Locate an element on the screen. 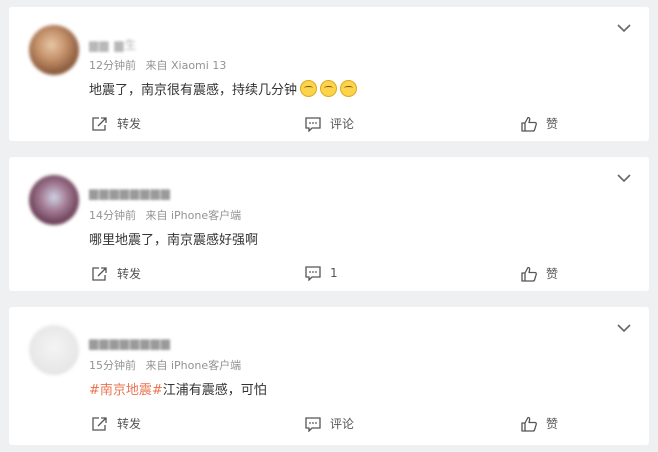 The width and height of the screenshot is (658, 452). comment-count: 1 is located at coordinates (334, 273).